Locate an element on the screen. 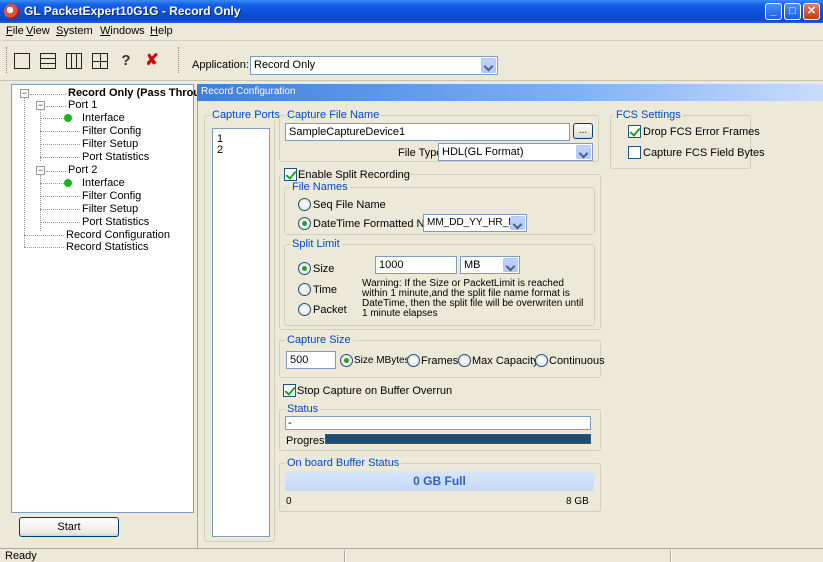 The image size is (823, 562). vertical-split-icon is located at coordinates (74, 61).